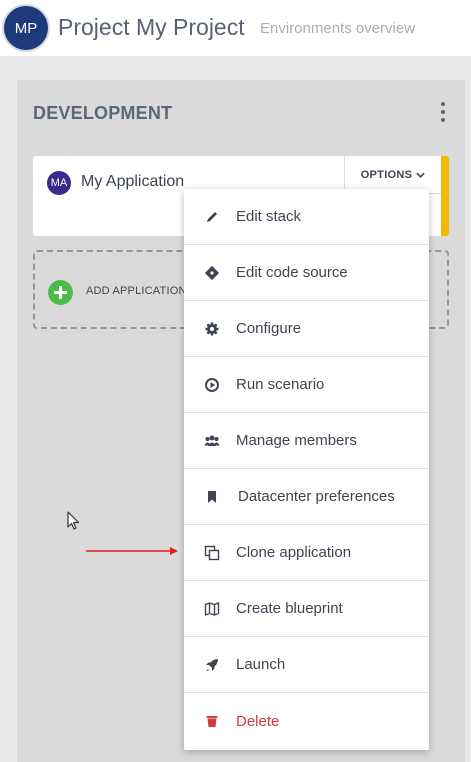 The image size is (471, 762). Describe the element at coordinates (443, 112) in the screenshot. I see `vertical-dots-icon` at that location.